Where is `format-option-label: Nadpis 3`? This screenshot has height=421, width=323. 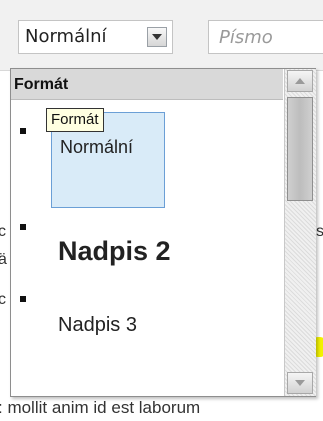
format-option-label: Nadpis 3 is located at coordinates (97, 325).